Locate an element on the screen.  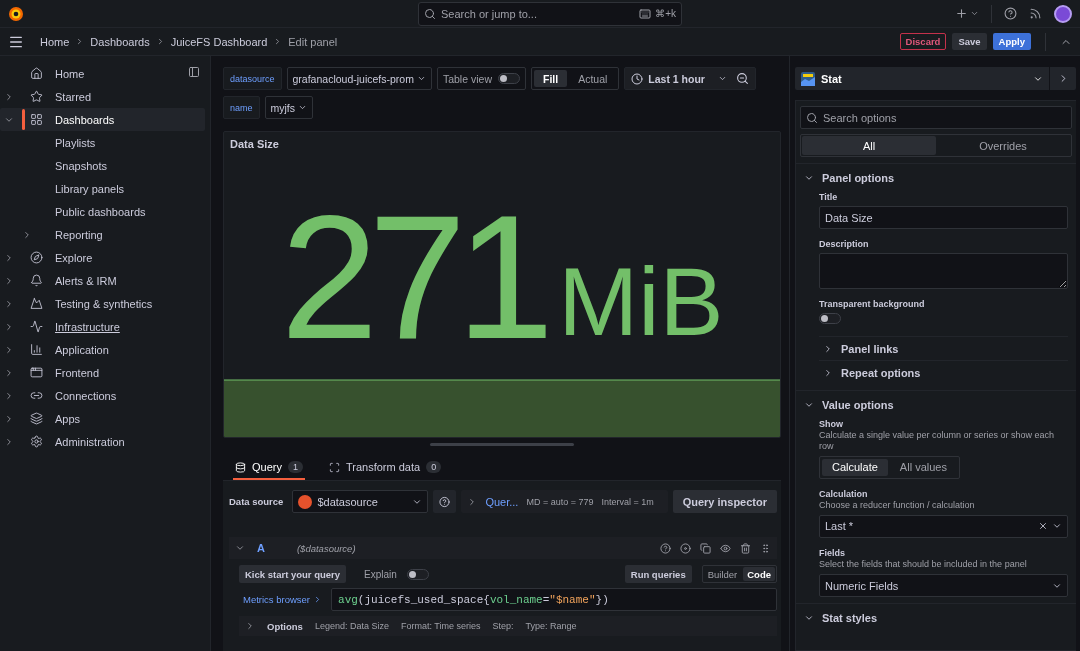
nav-link: Apps is located at coordinates (68, 418).